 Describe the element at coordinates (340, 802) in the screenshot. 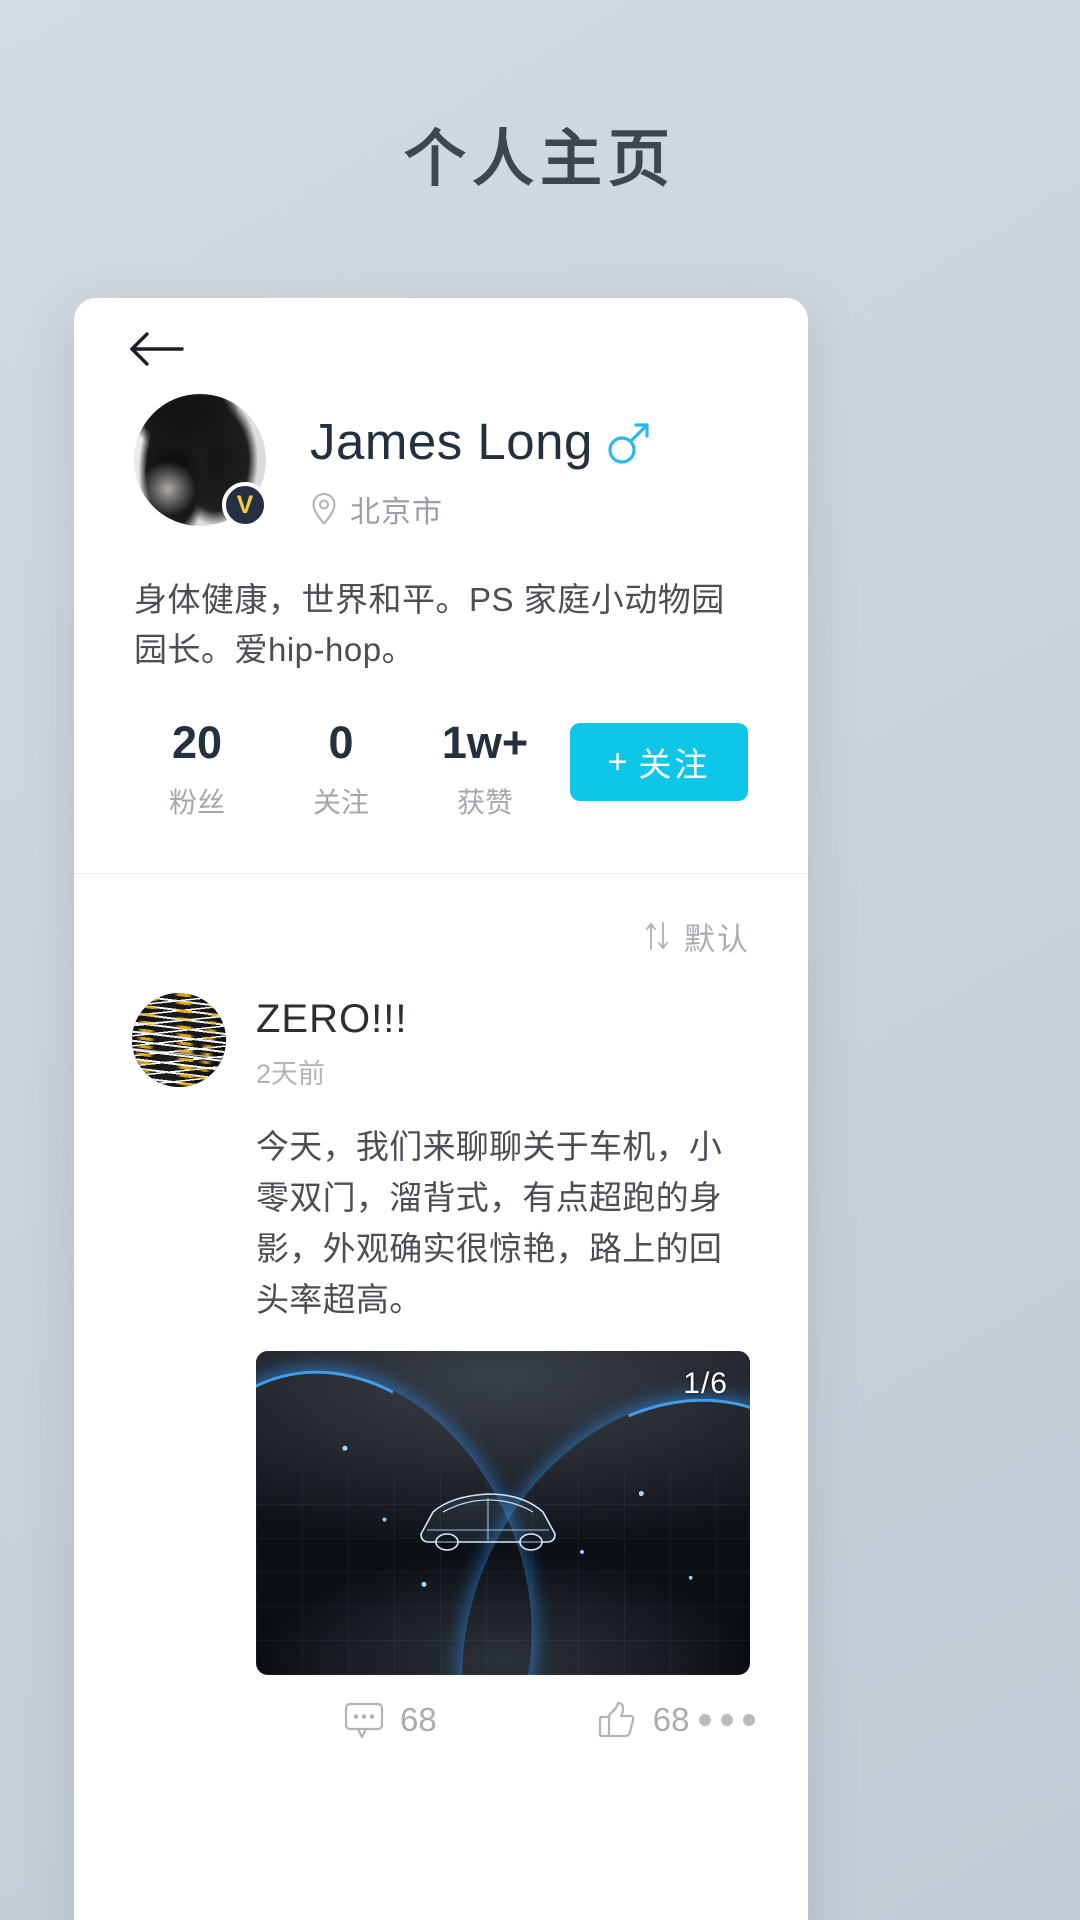

I see `stat-label: 关注` at that location.